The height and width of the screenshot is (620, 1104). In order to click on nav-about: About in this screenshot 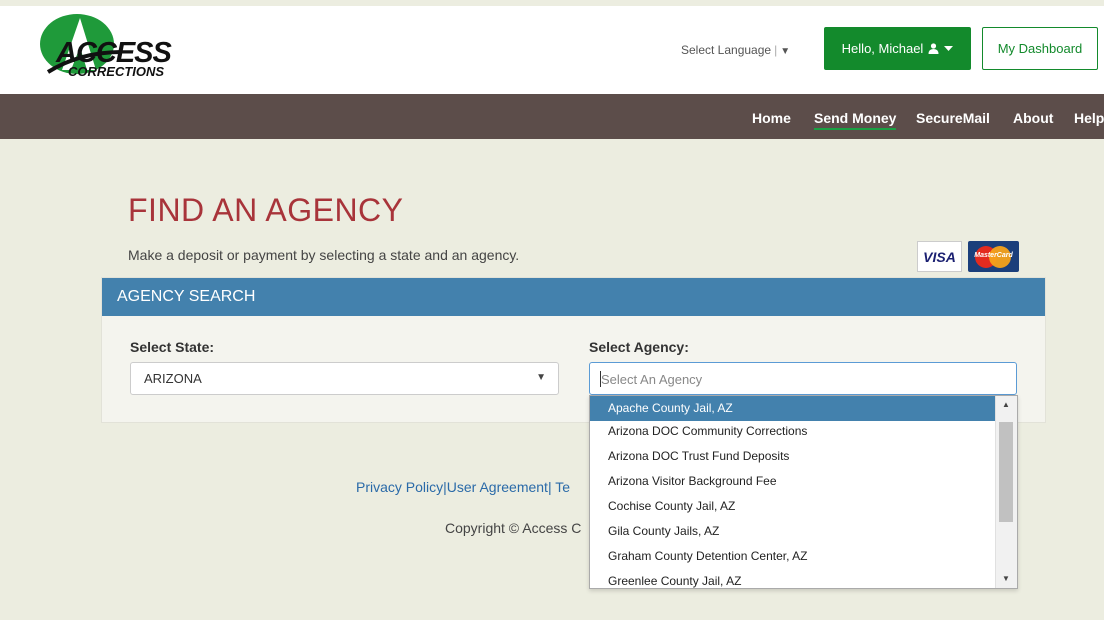, I will do `click(1033, 118)`.